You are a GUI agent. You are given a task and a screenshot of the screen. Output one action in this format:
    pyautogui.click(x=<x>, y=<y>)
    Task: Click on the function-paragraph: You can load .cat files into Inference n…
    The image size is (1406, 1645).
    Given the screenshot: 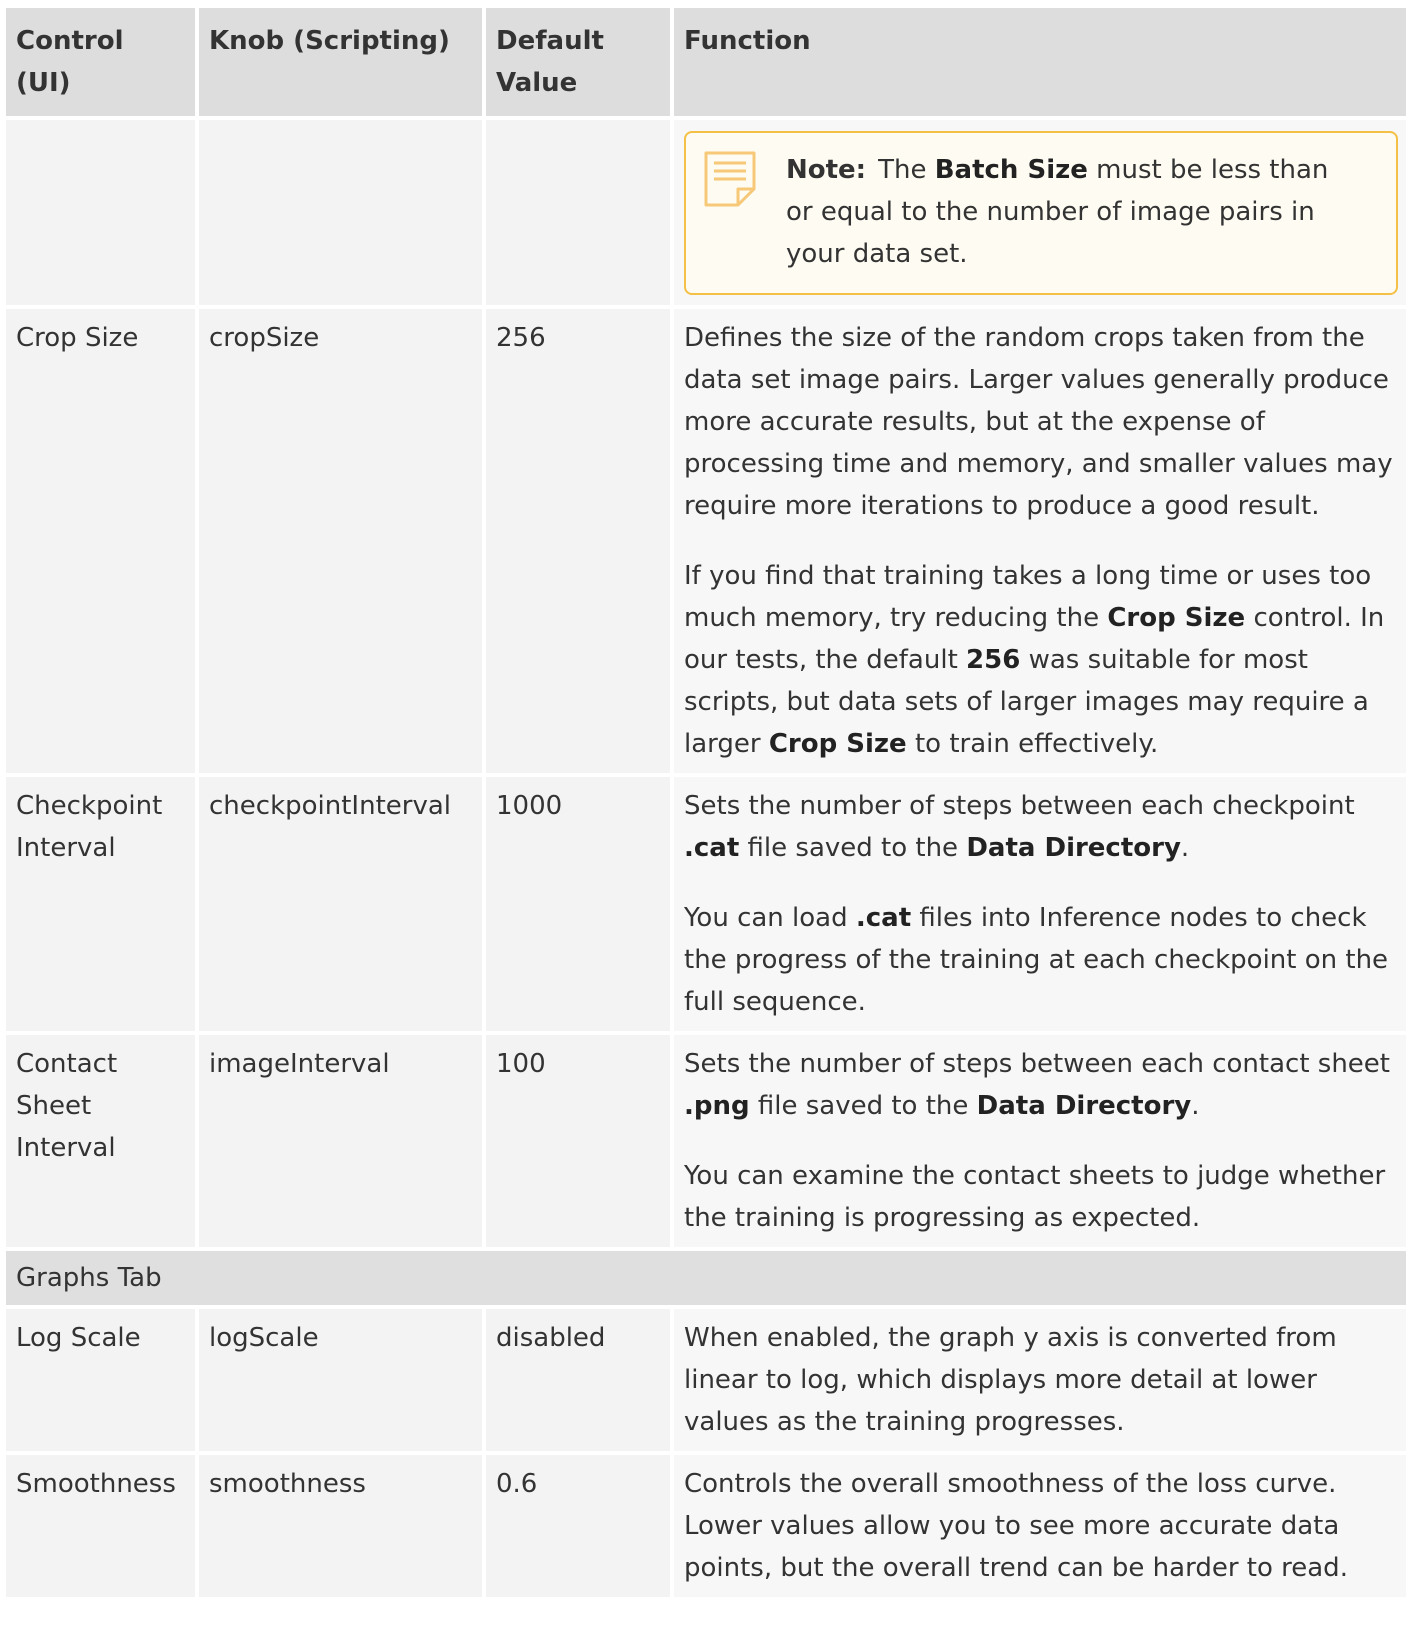 What is the action you would take?
    pyautogui.click(x=1041, y=960)
    